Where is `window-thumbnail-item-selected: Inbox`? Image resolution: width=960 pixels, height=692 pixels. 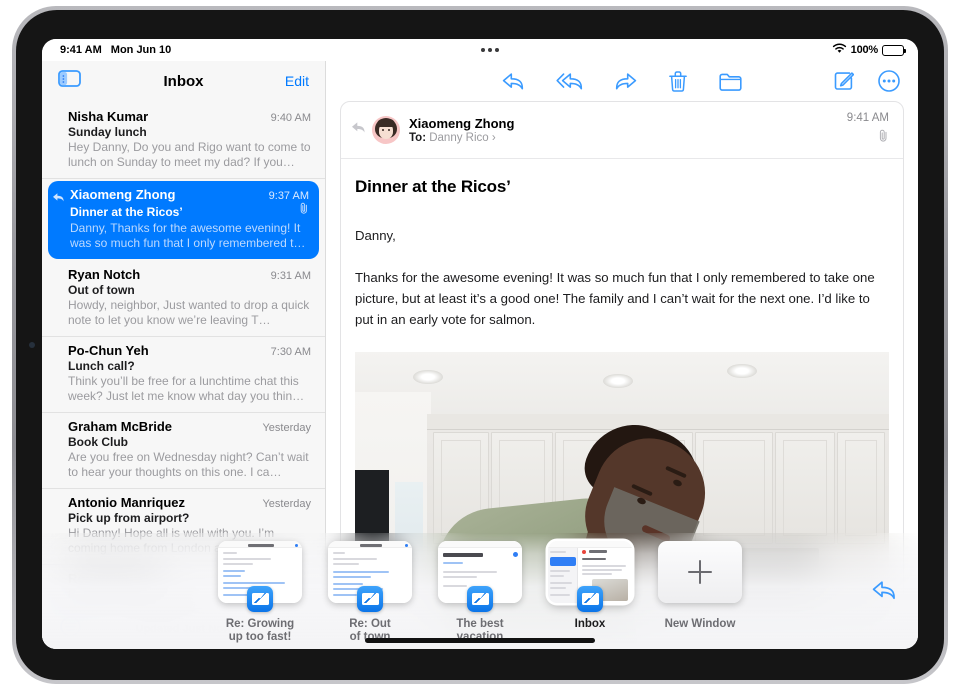
window-thumbnail-item-selected: Inbox is located at coordinates (590, 586).